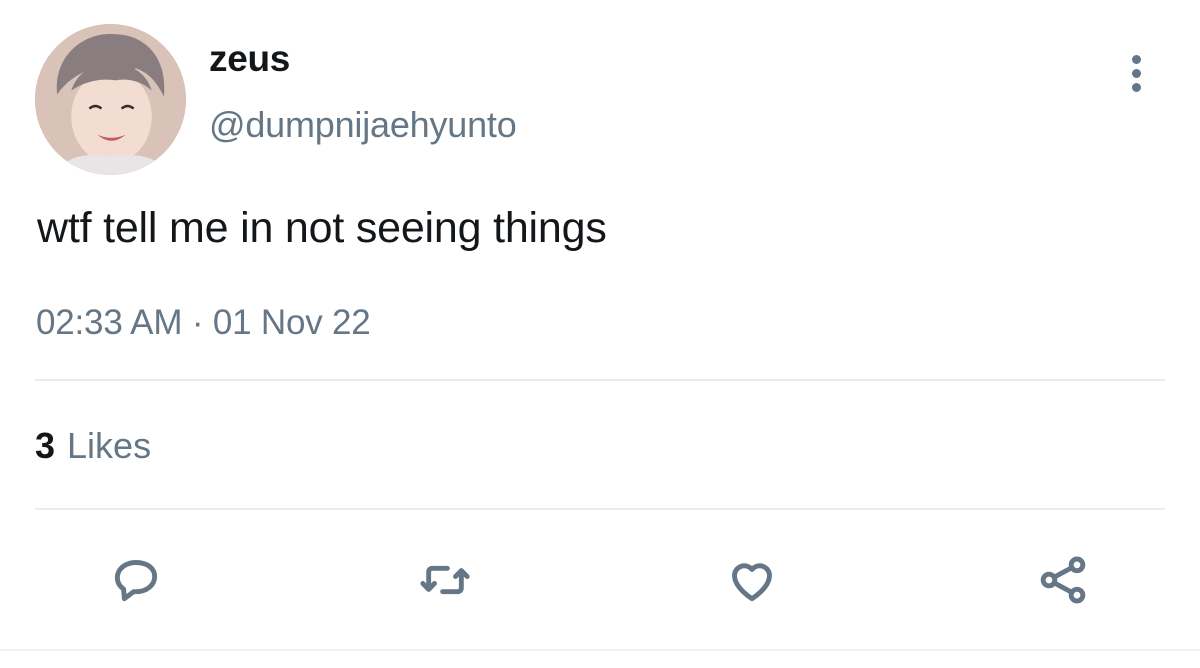  I want to click on tweet-timestamp: 02:33 AM · 01 Nov 22, so click(203, 323).